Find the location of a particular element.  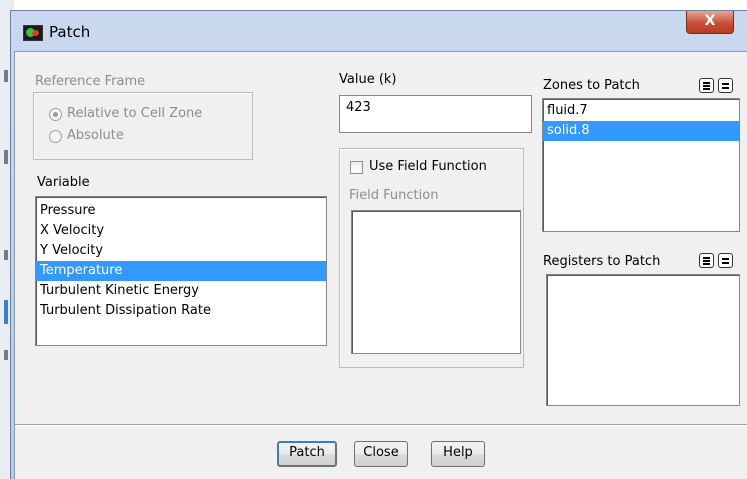

zone-item-fluid-7: fluid.7 is located at coordinates (641, 111).